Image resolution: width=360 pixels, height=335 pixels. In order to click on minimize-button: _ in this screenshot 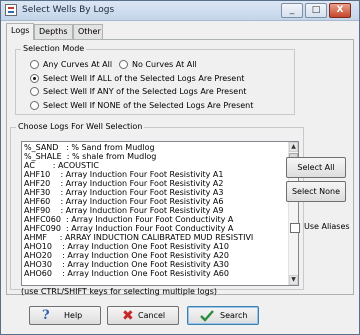, I will do `click(292, 10)`.